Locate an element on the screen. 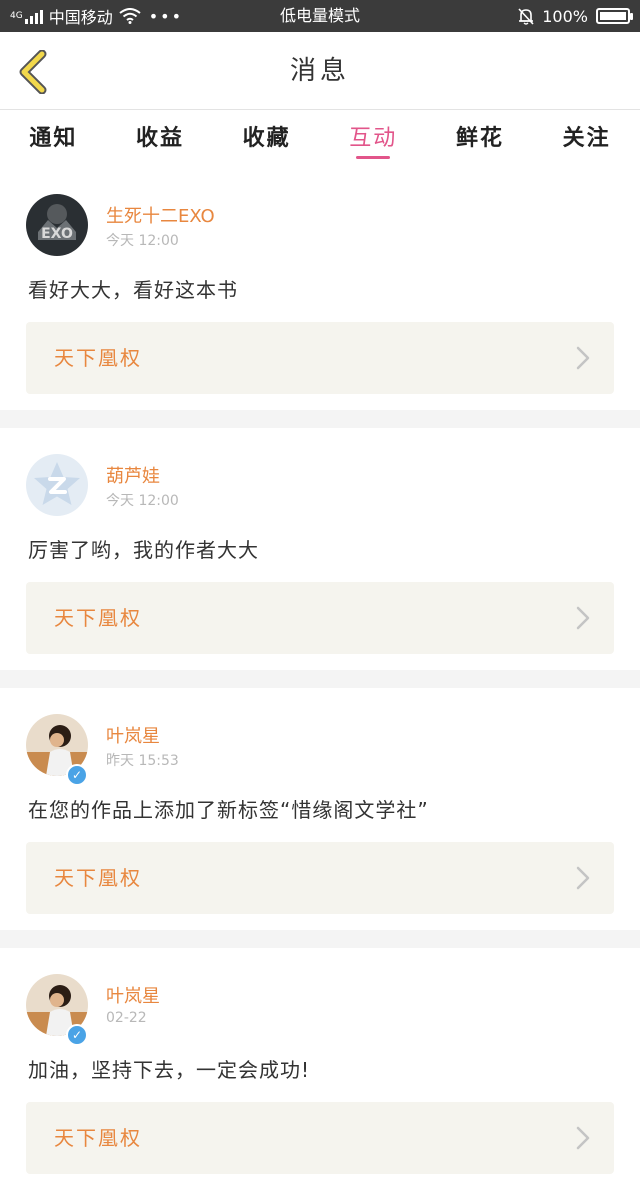 The width and height of the screenshot is (640, 1190). tab-notifications: 通知 is located at coordinates (53, 136).